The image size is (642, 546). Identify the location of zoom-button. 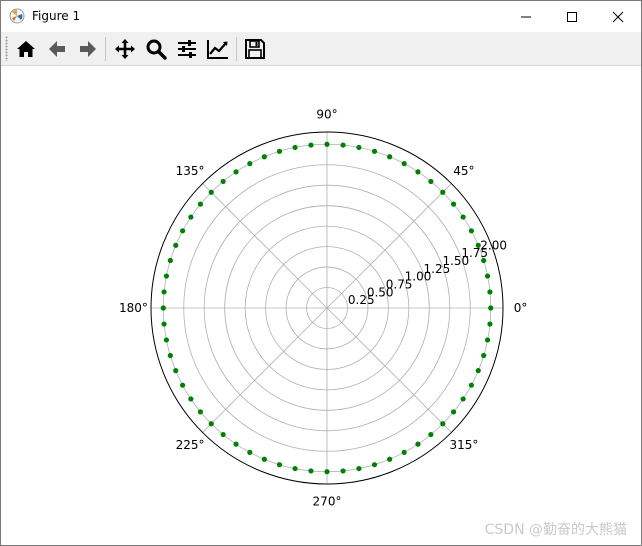
(156, 49).